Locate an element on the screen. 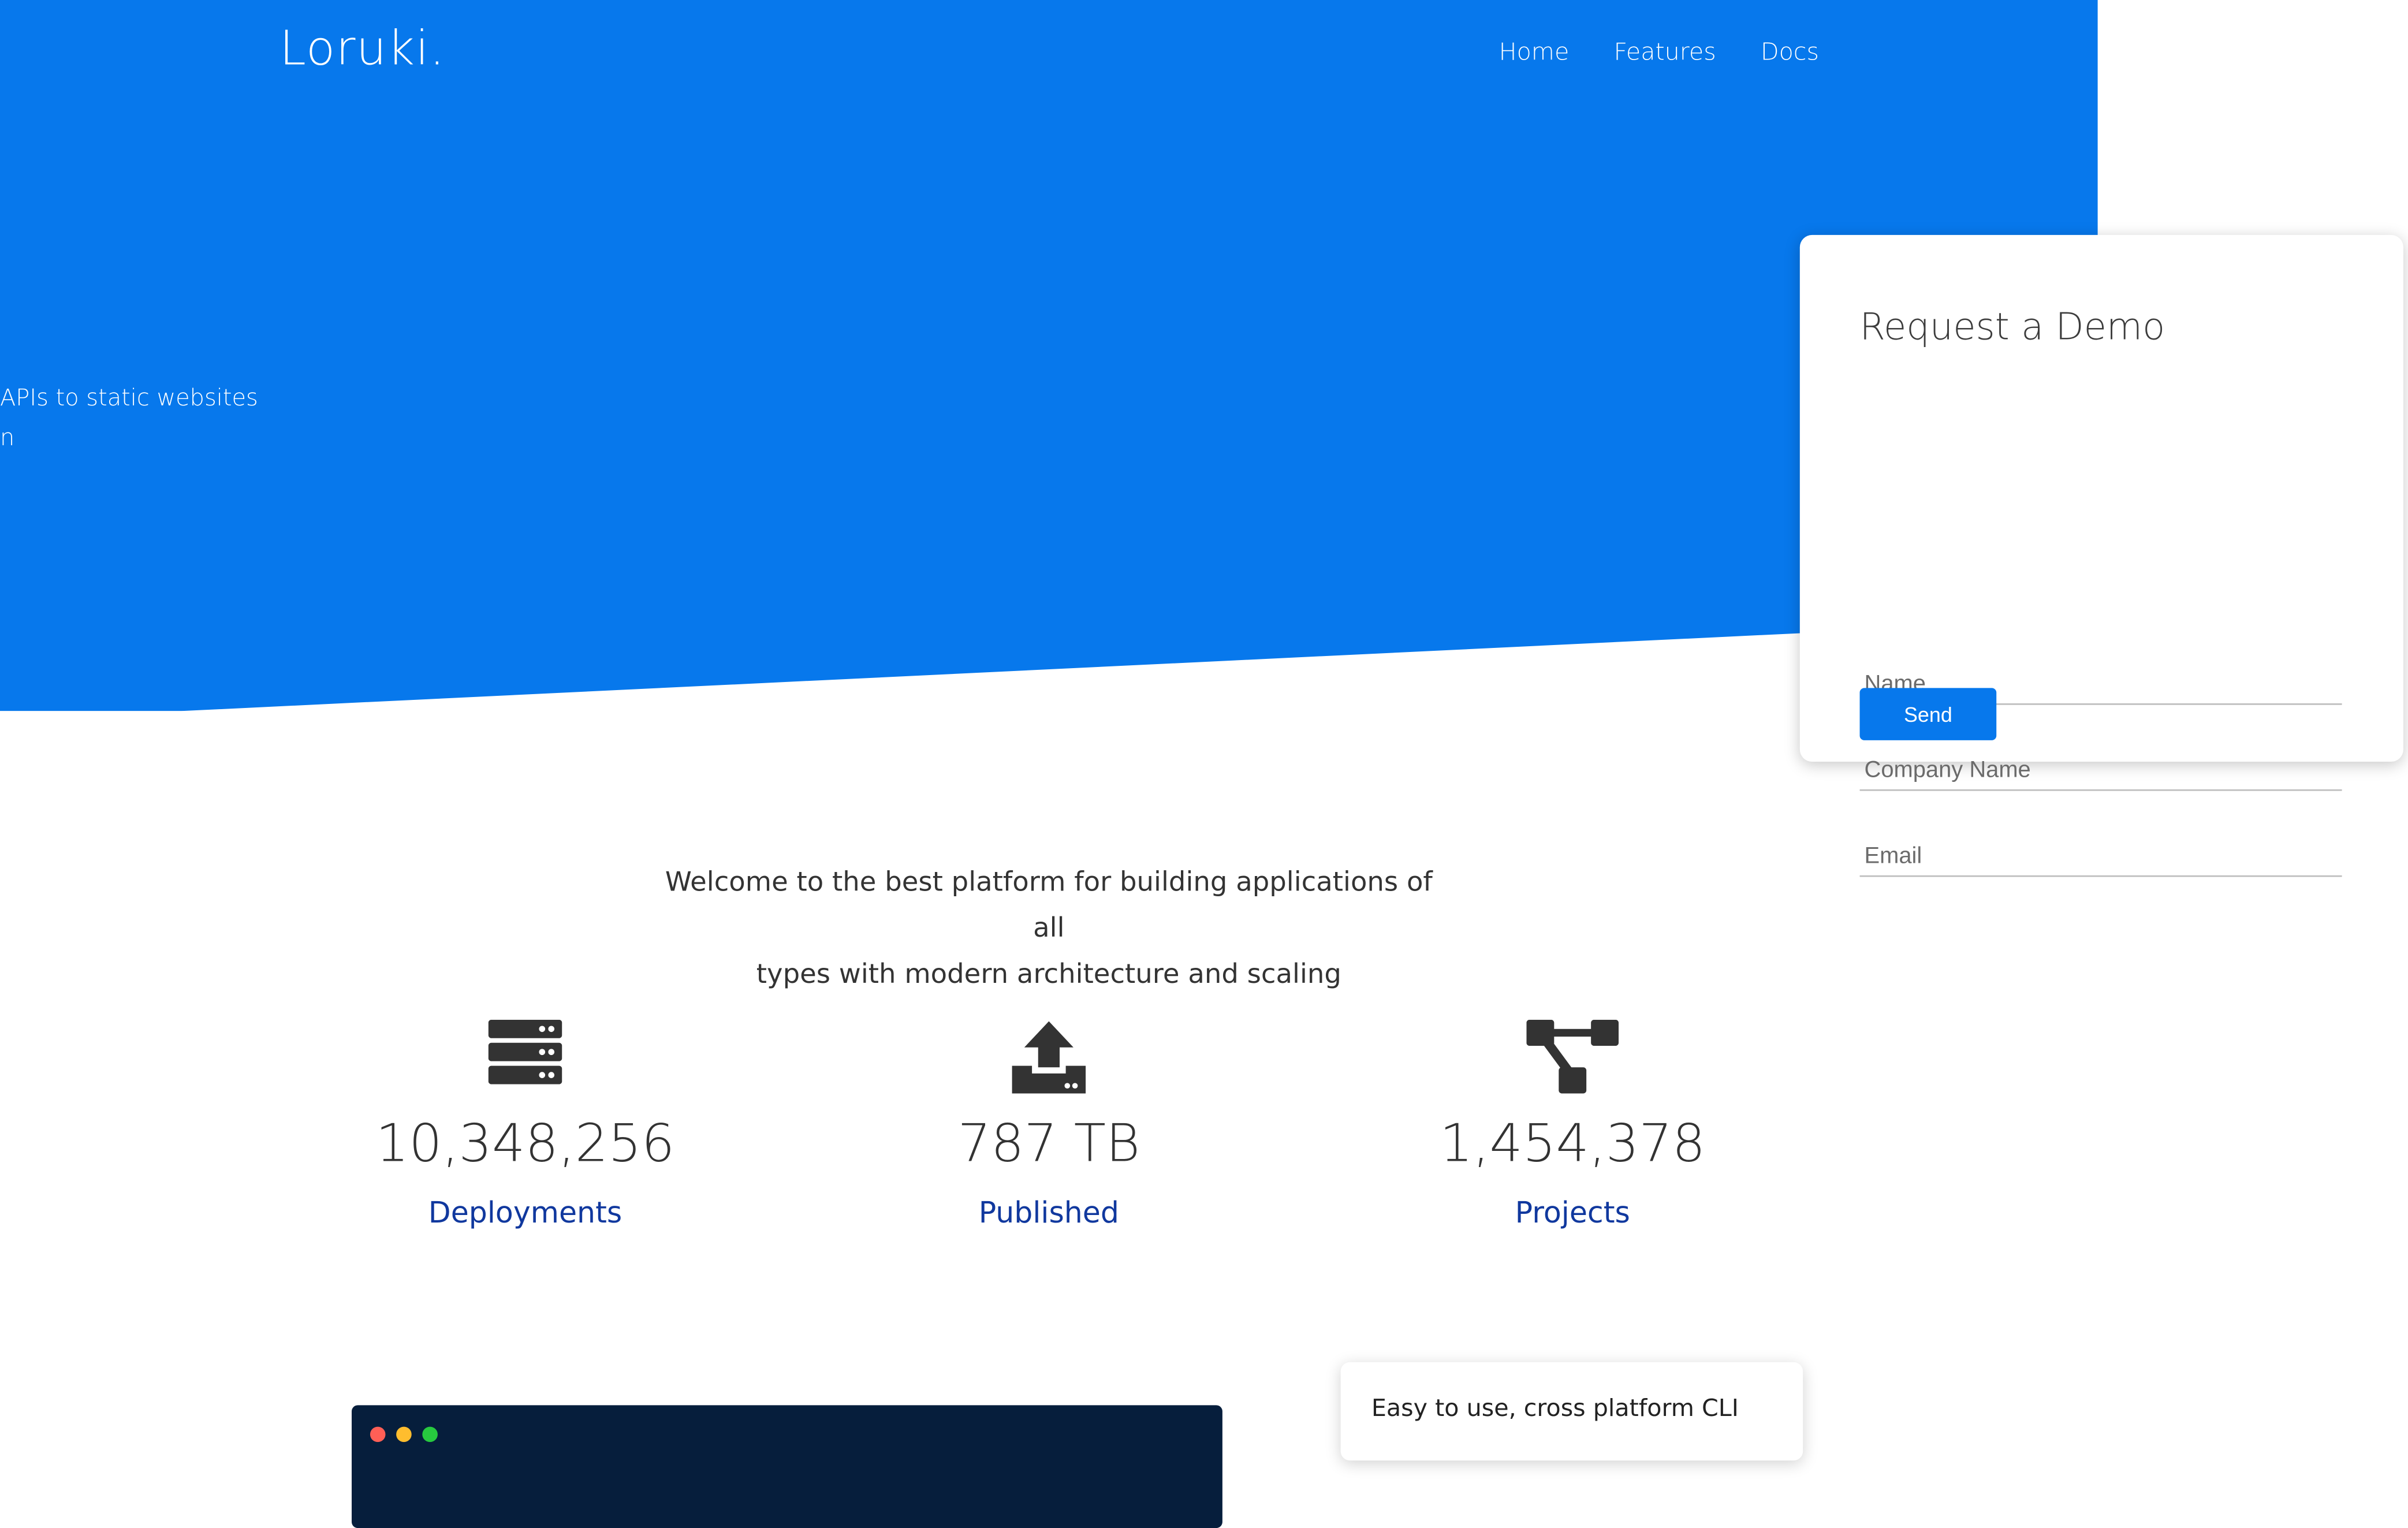 This screenshot has width=2408, height=1528. terminal-minimize-dot is located at coordinates (404, 1434).